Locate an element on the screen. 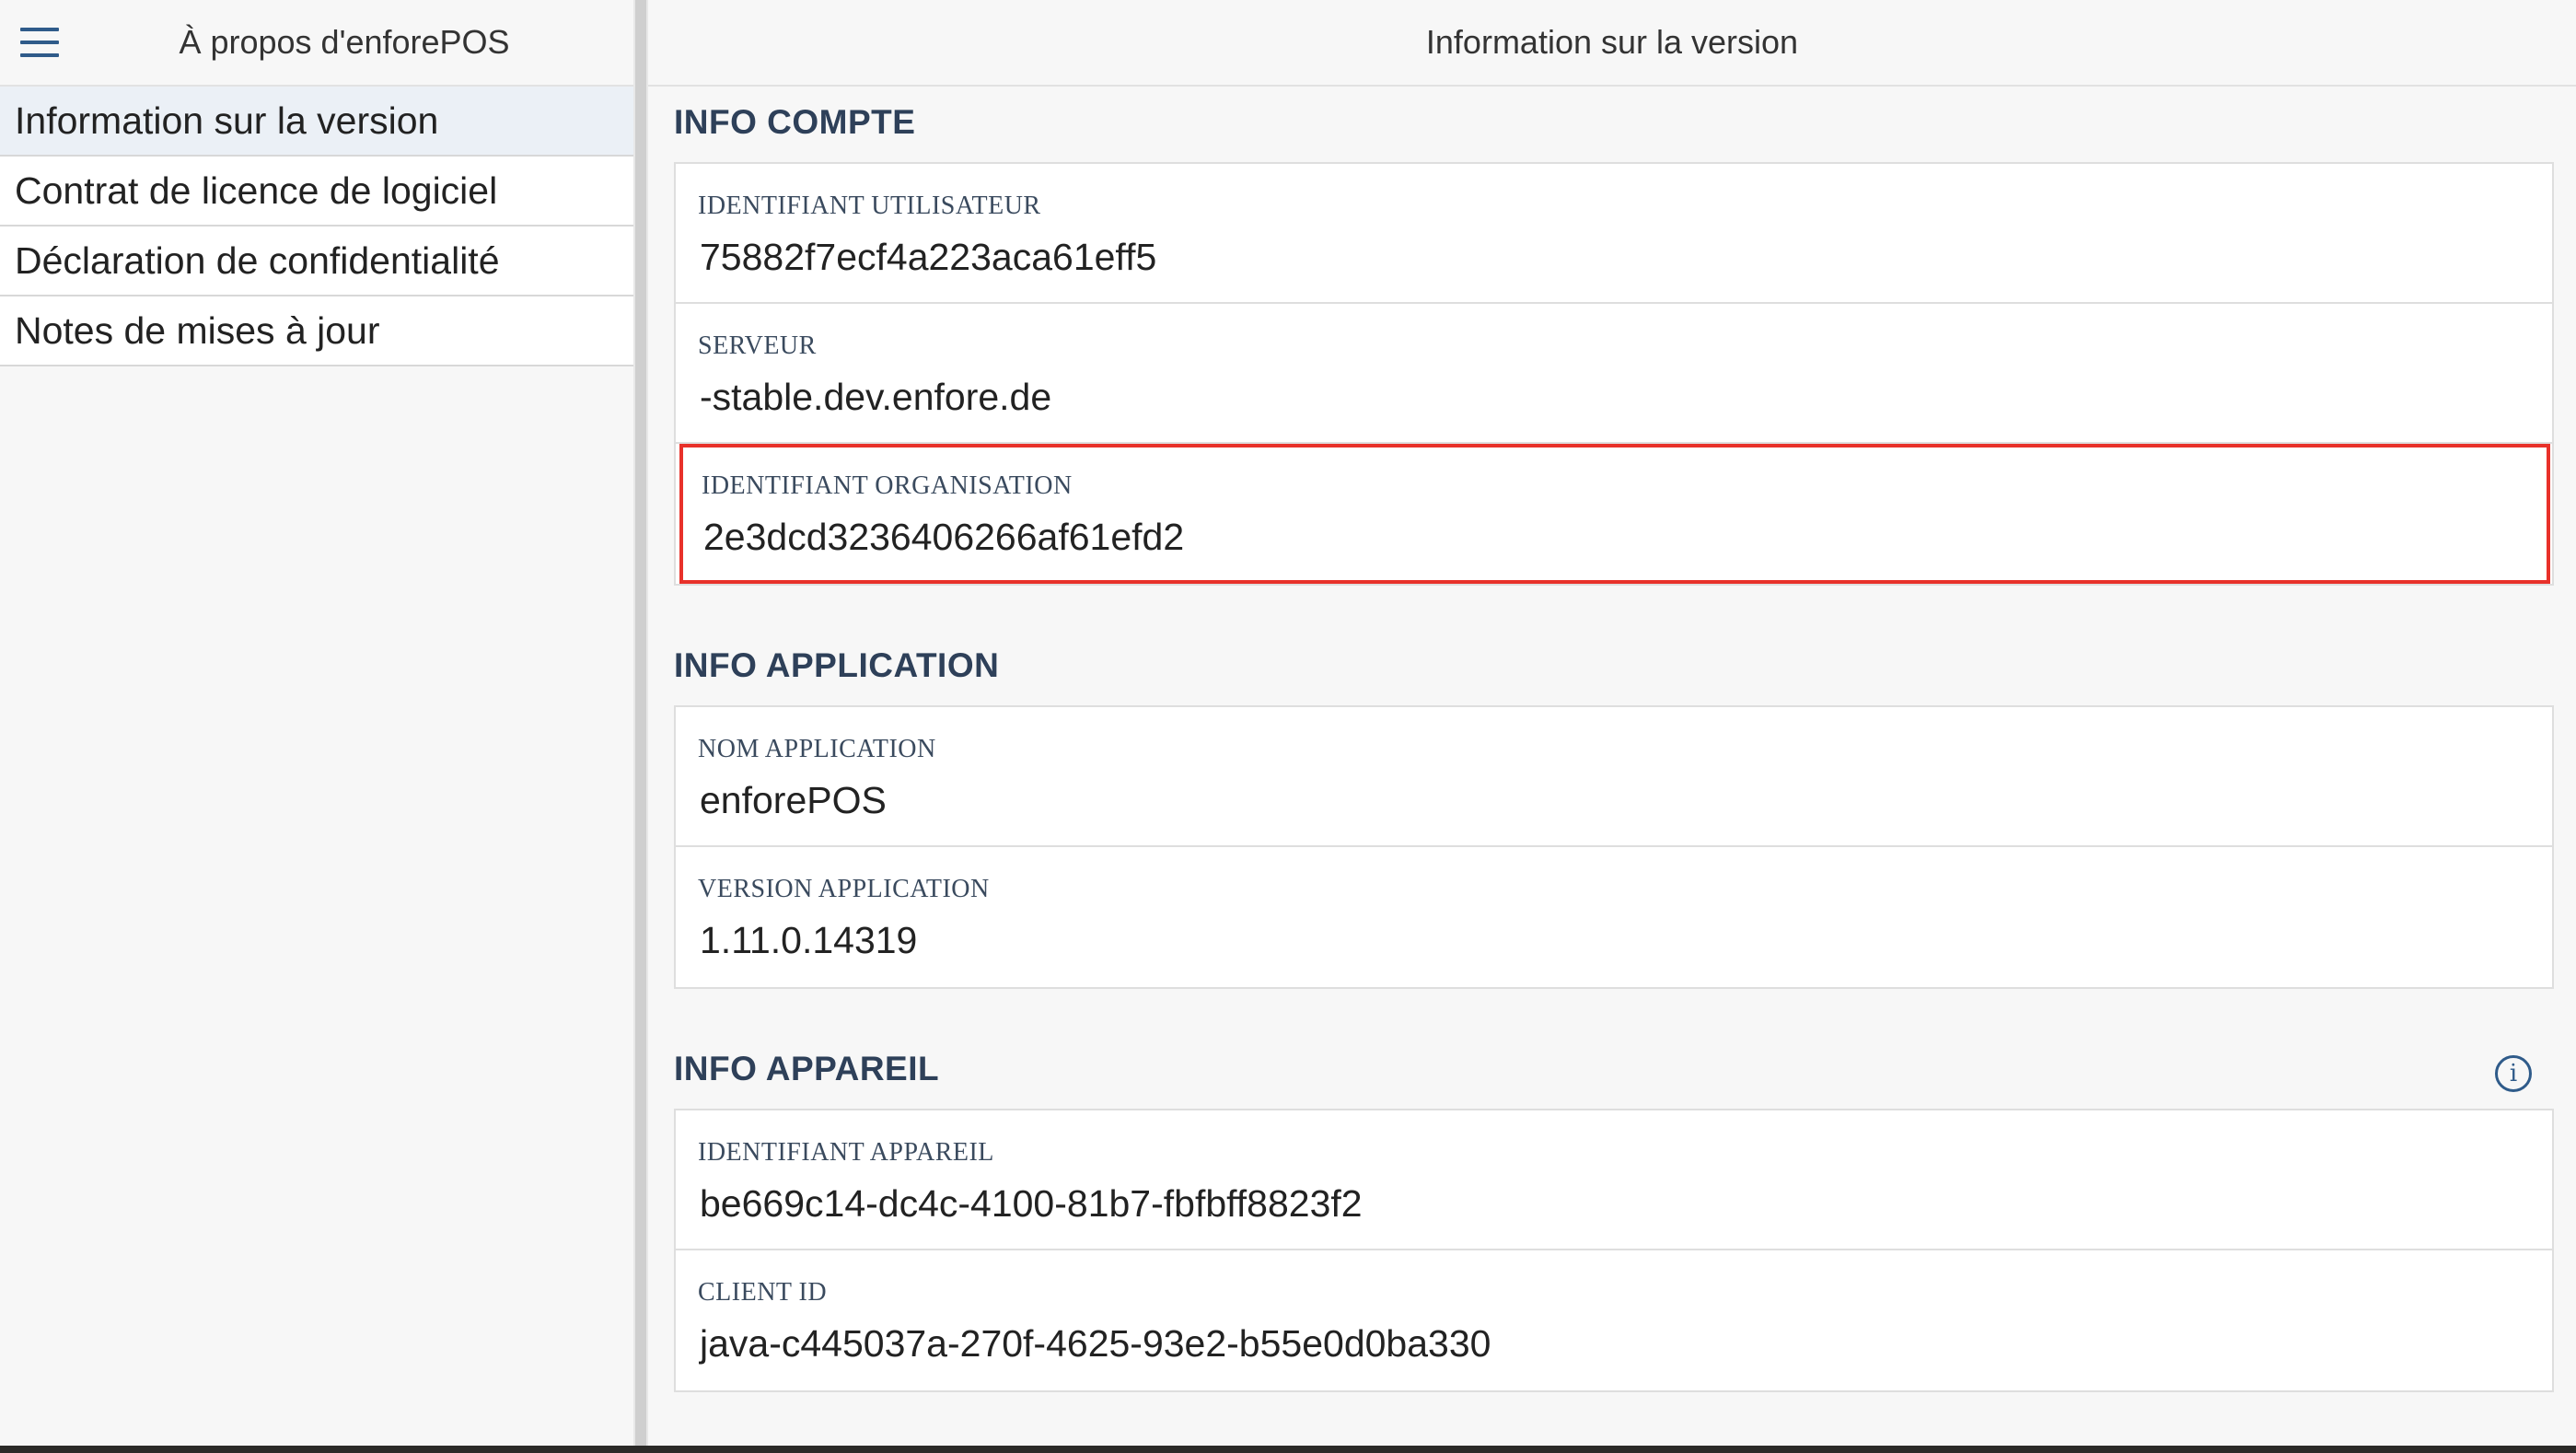  sidebar-item-privacy: Déclaration de confidentialité is located at coordinates (316, 262).